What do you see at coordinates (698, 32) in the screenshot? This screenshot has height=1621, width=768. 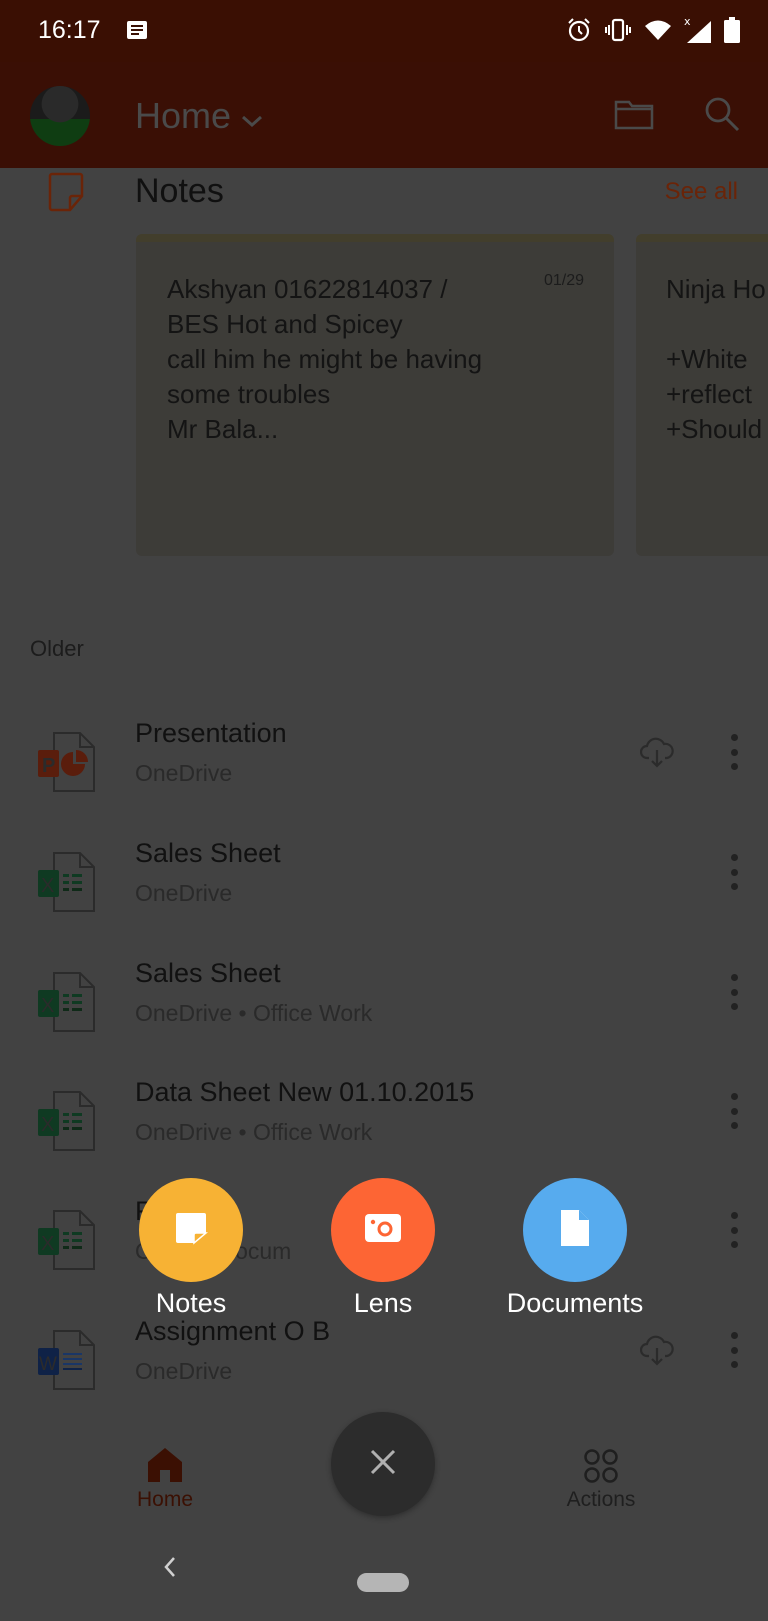 I see `signal-icon: x` at bounding box center [698, 32].